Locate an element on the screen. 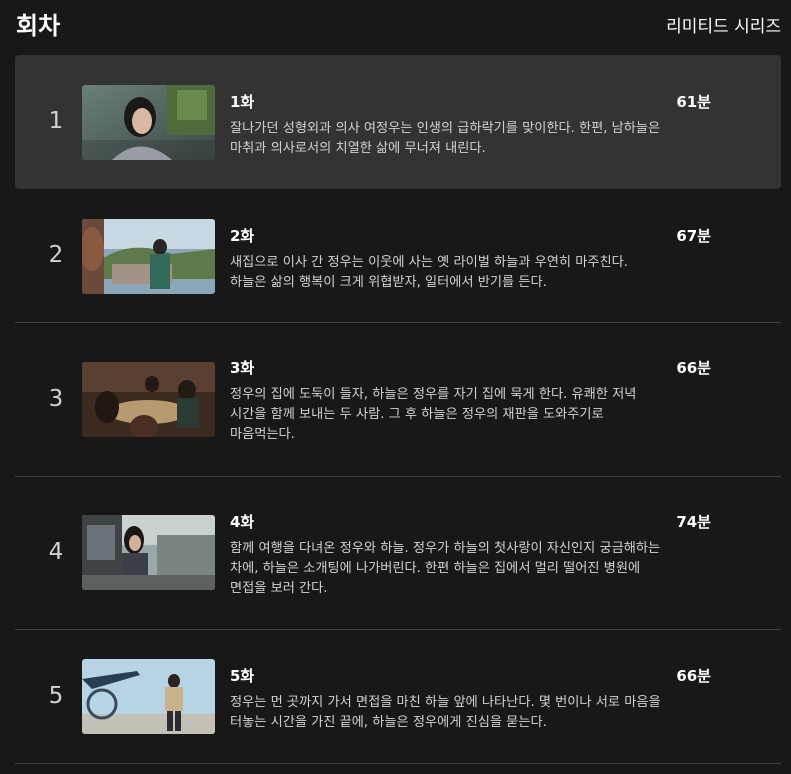  episode-2-still-image is located at coordinates (148, 256).